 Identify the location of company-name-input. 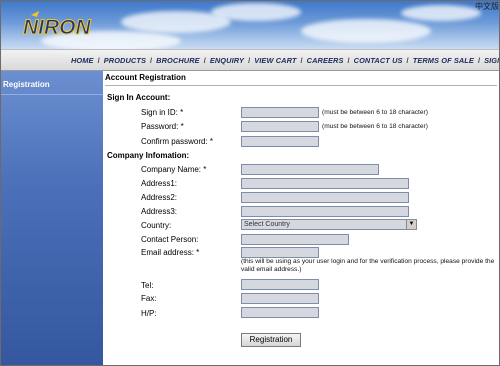
(310, 169).